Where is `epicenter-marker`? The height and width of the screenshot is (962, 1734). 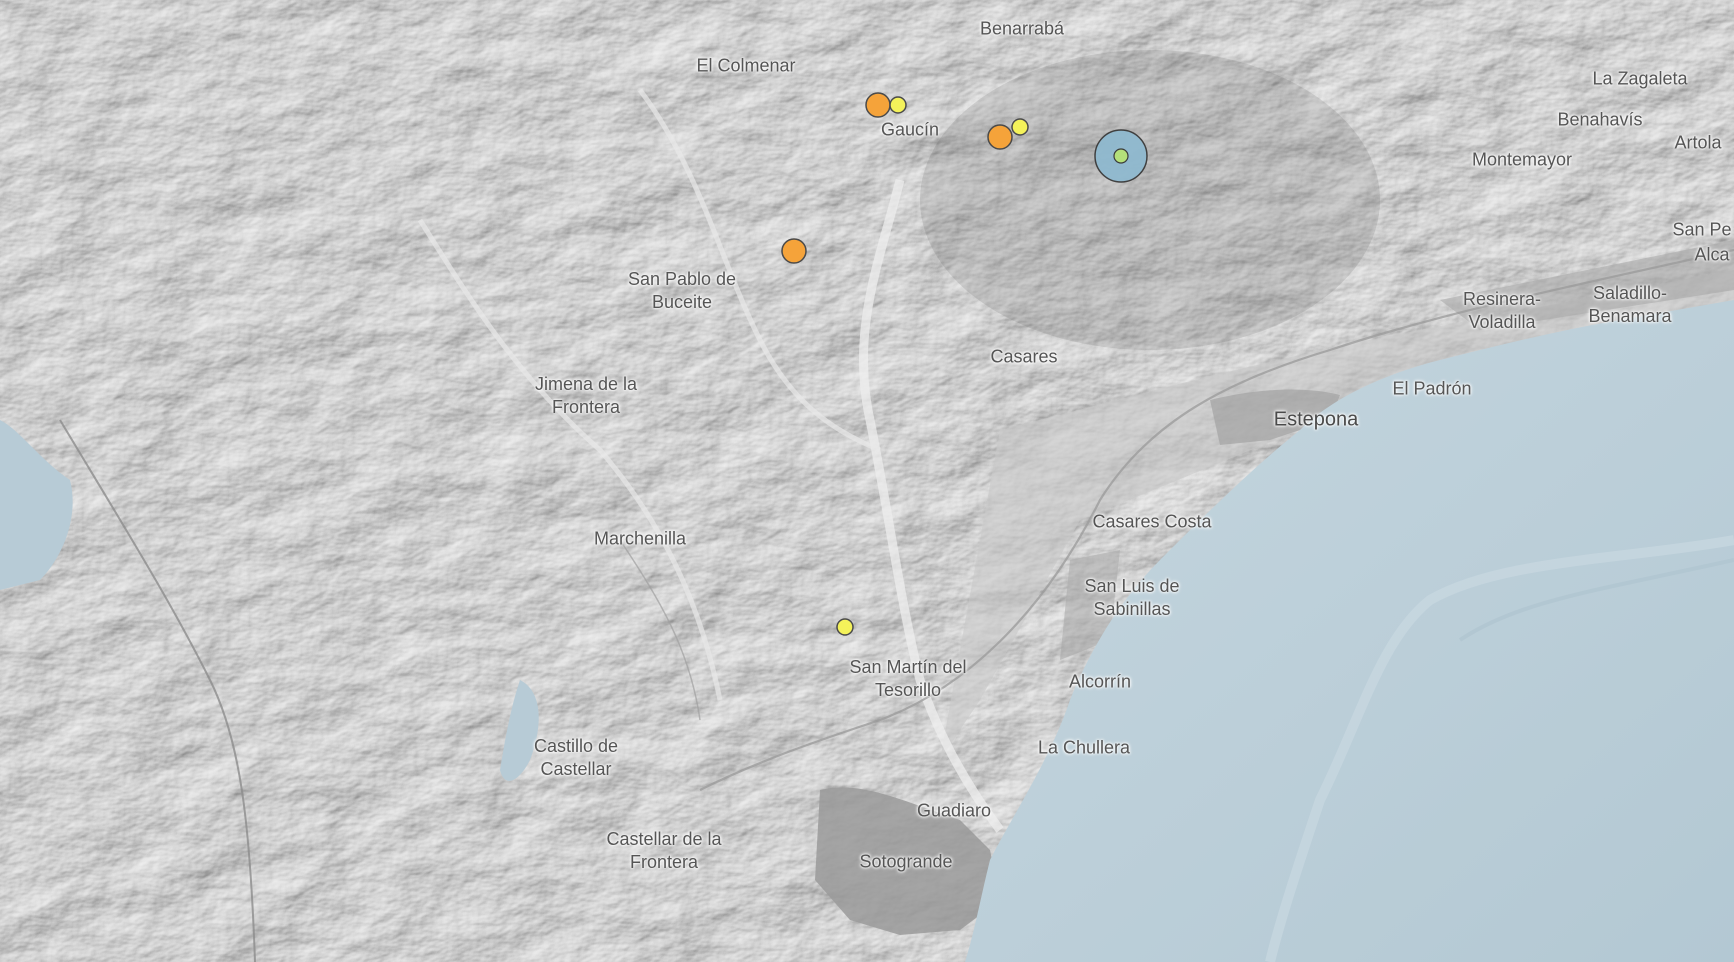
epicenter-marker is located at coordinates (1121, 156).